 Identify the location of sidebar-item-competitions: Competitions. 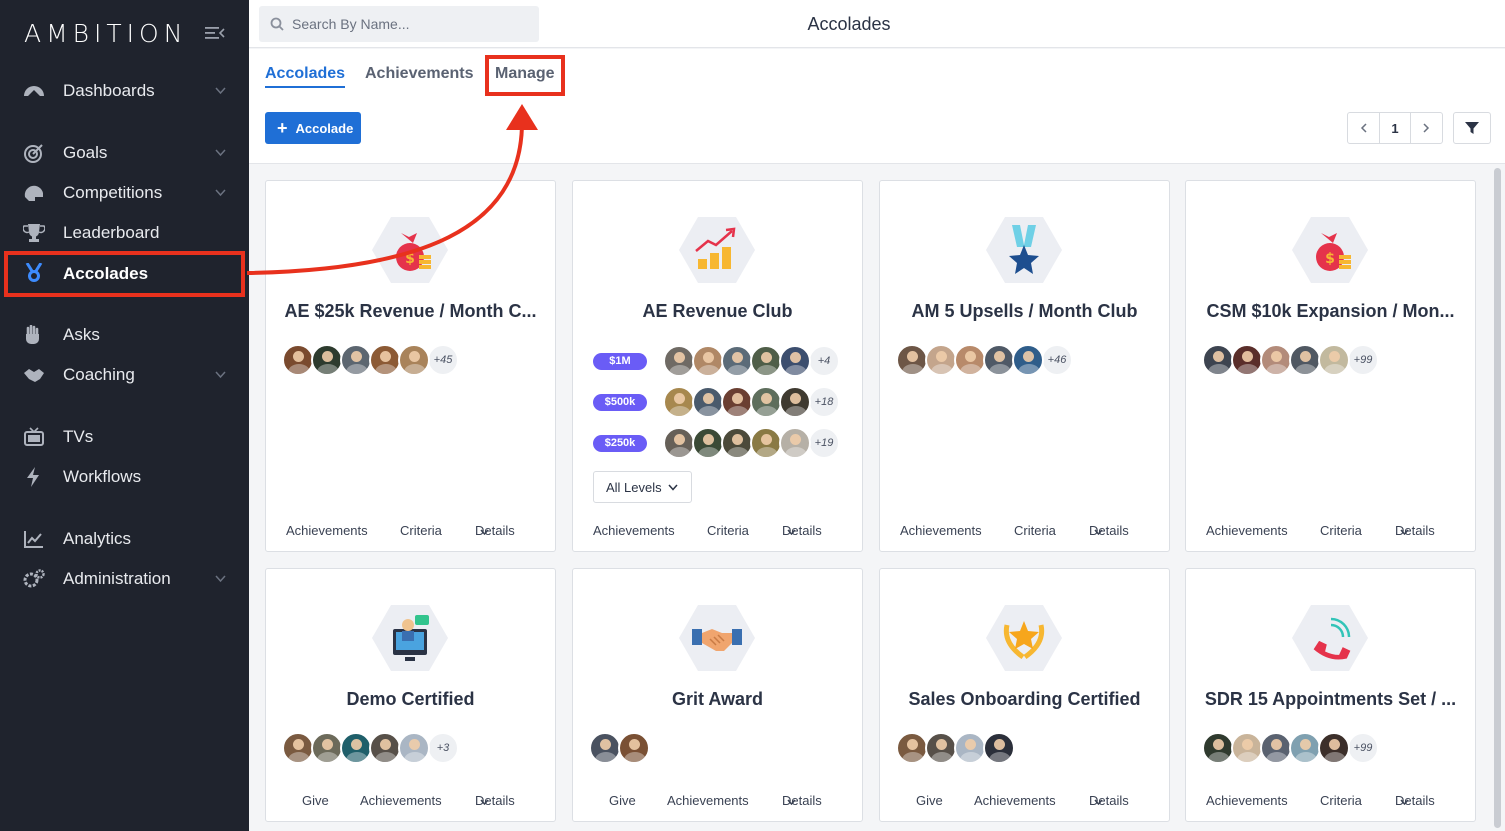
(124, 193).